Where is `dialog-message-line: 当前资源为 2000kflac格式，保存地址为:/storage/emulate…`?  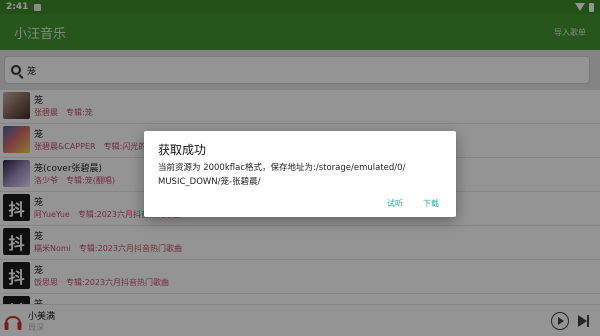 dialog-message-line: 当前资源为 2000kflac格式，保存地址为:/storage/emulate… is located at coordinates (282, 168).